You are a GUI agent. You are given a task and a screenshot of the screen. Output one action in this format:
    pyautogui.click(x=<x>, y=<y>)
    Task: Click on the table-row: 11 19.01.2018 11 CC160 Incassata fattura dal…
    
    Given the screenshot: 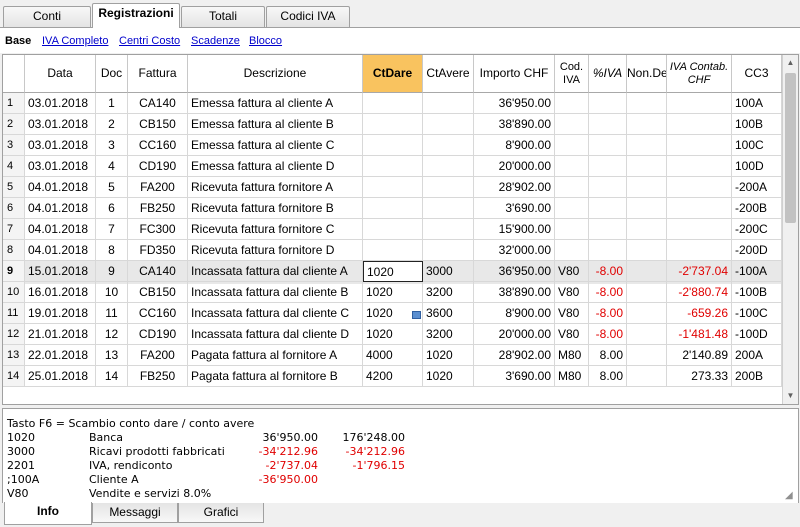 What is the action you would take?
    pyautogui.click(x=393, y=314)
    